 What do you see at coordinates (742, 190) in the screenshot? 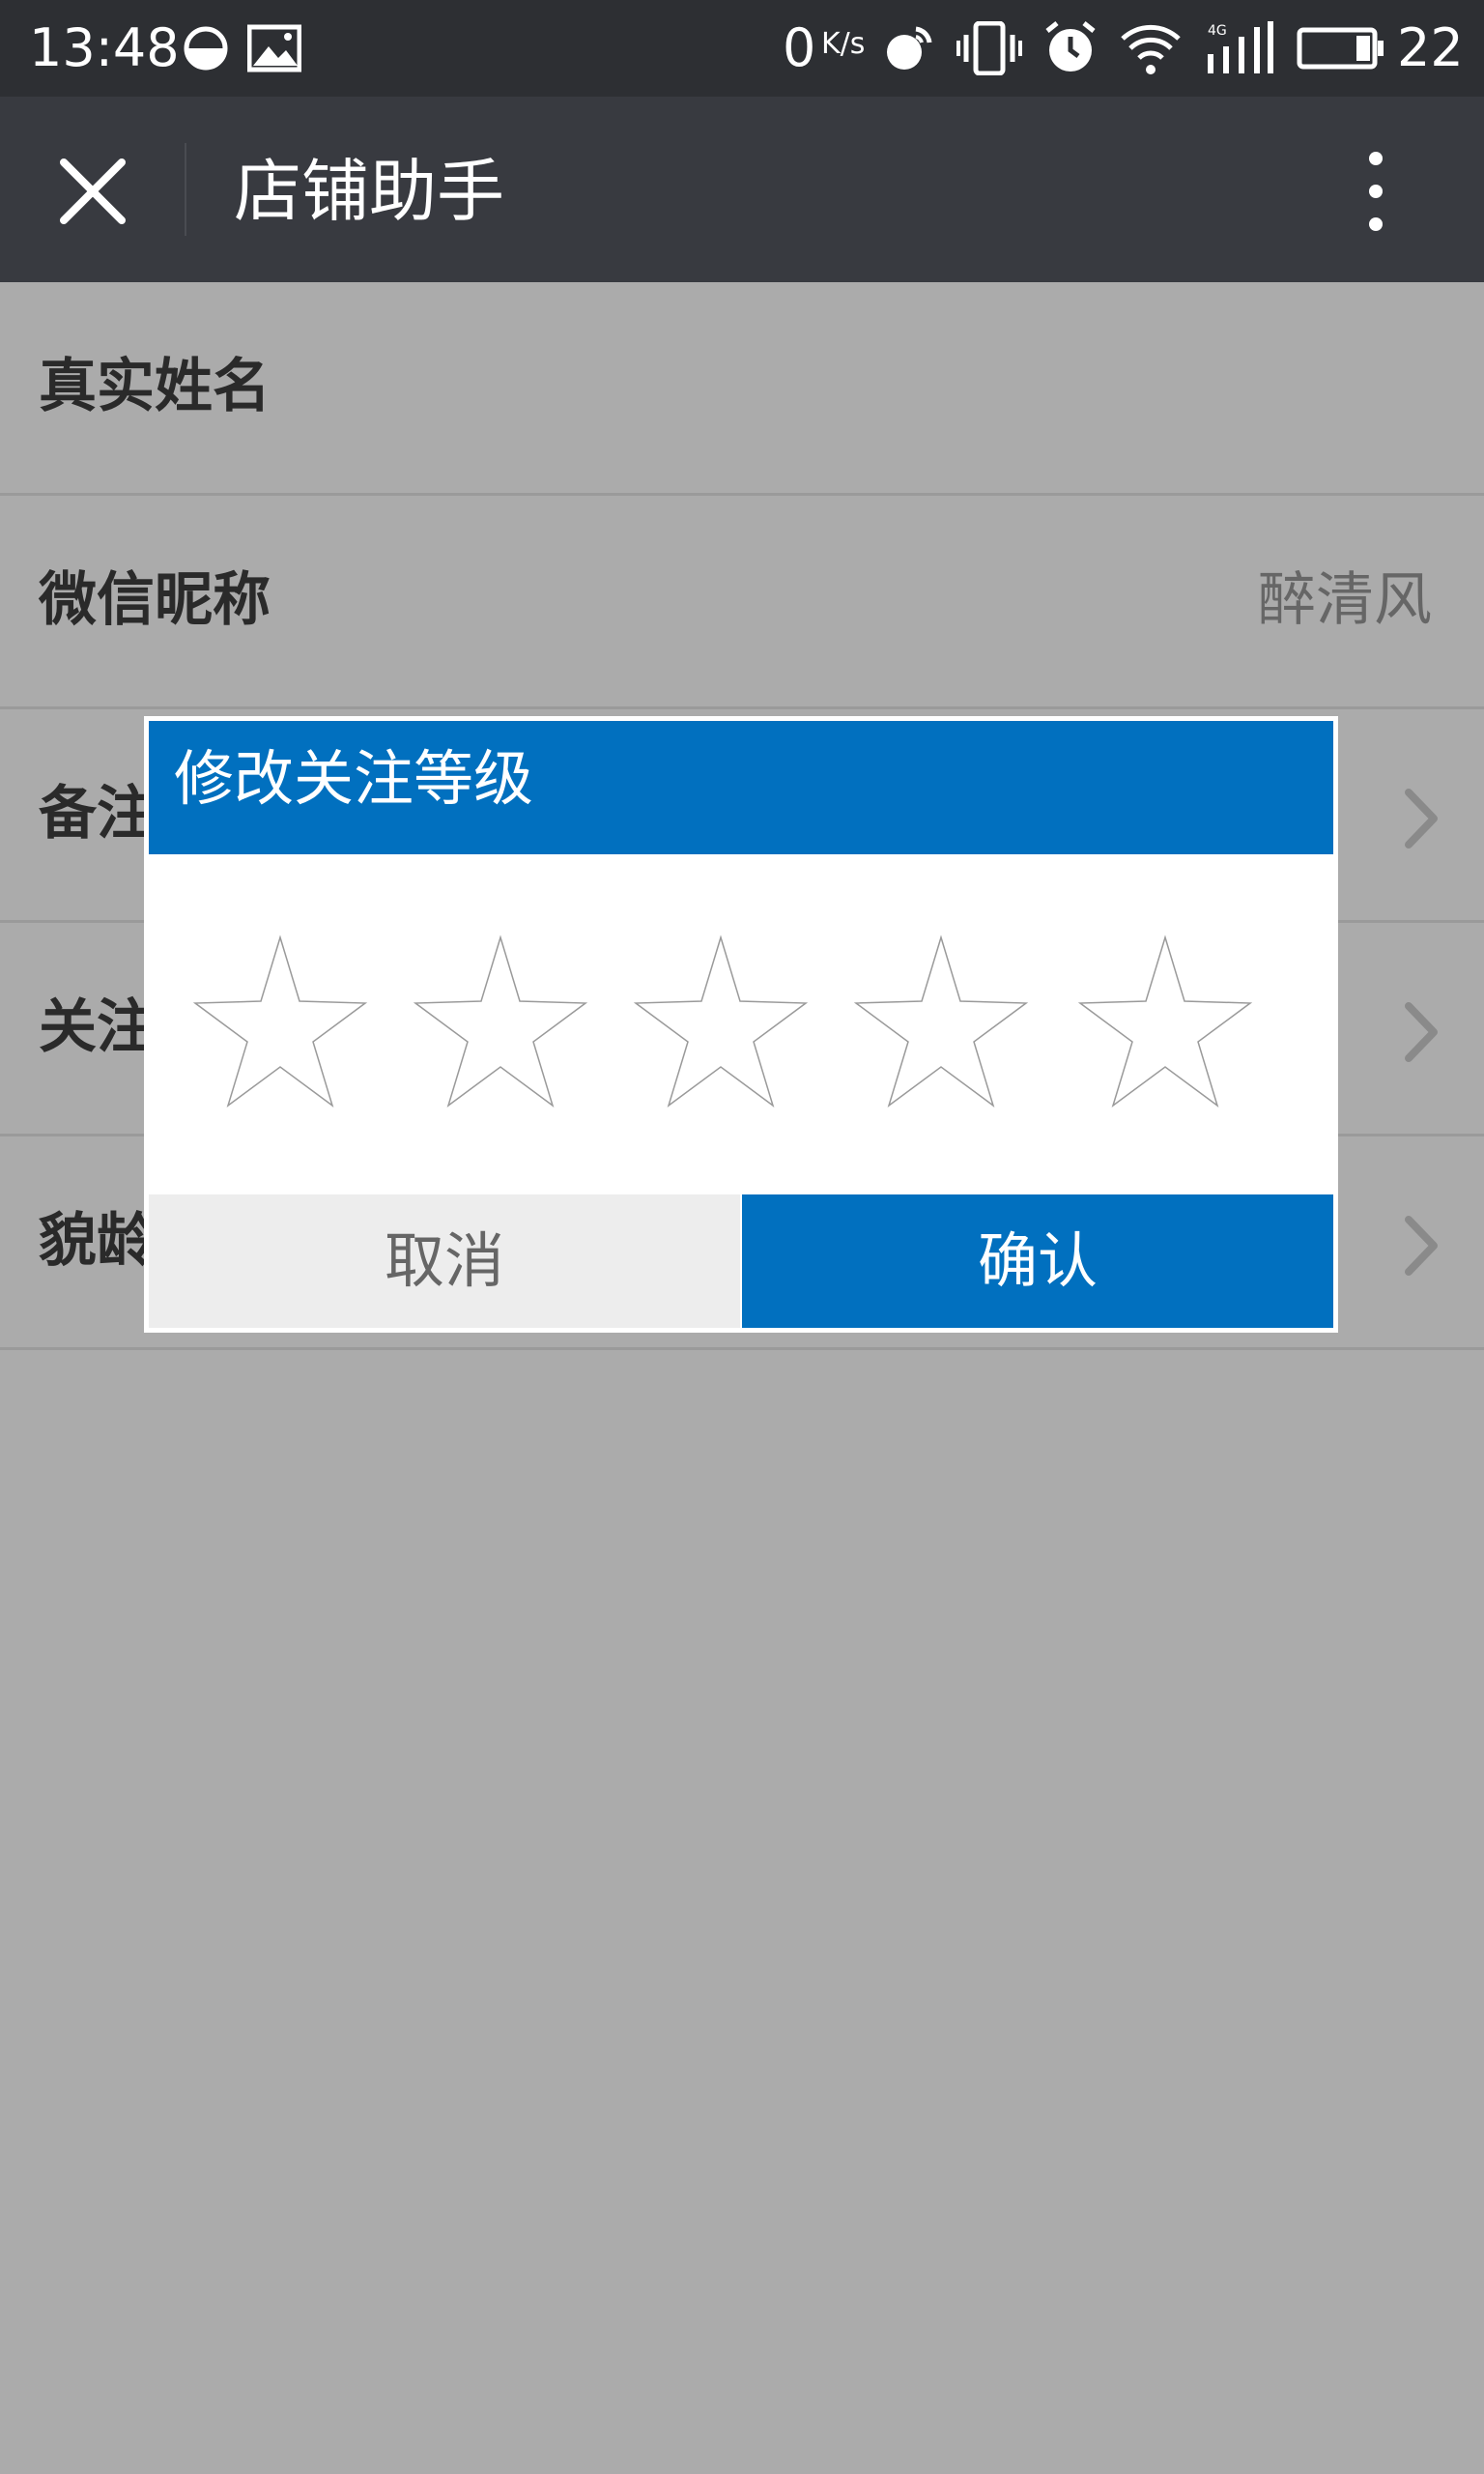
I see `title-bar: 店铺助手` at bounding box center [742, 190].